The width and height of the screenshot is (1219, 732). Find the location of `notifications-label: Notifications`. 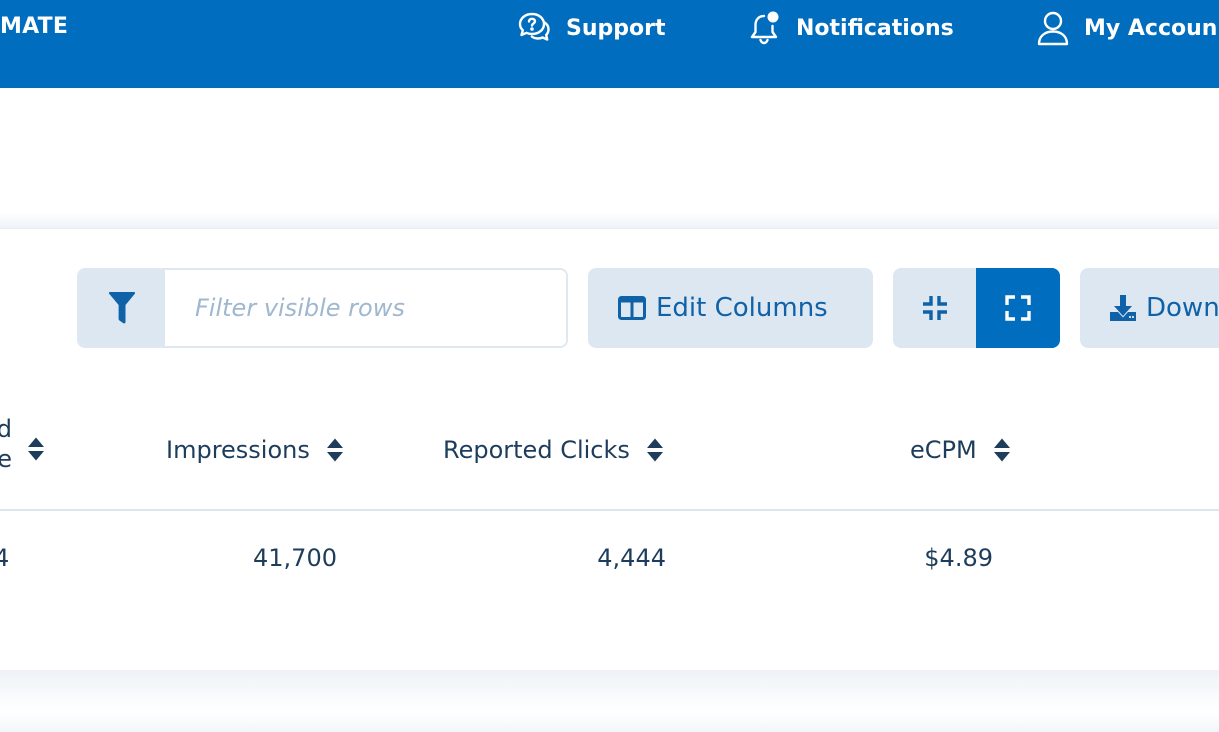

notifications-label: Notifications is located at coordinates (875, 28).